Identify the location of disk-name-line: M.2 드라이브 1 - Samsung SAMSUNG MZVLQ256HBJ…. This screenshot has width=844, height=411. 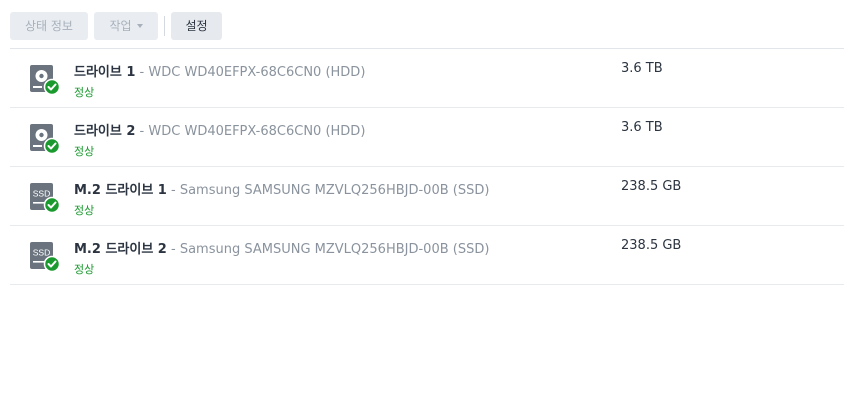
(281, 188).